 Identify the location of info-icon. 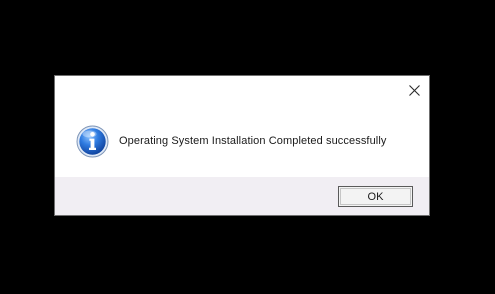
(92, 141).